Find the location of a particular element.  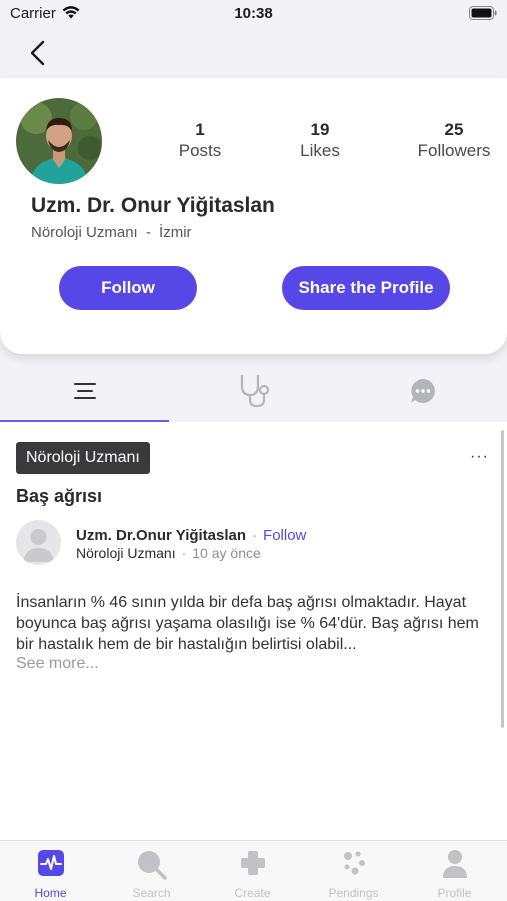

nav-search: Search is located at coordinates (151, 871).